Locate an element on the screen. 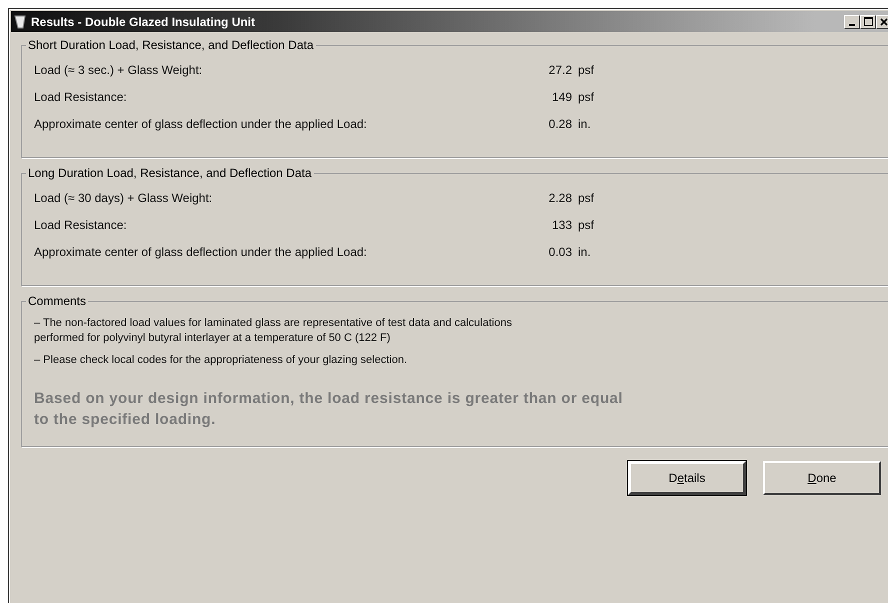  close-button is located at coordinates (882, 21).